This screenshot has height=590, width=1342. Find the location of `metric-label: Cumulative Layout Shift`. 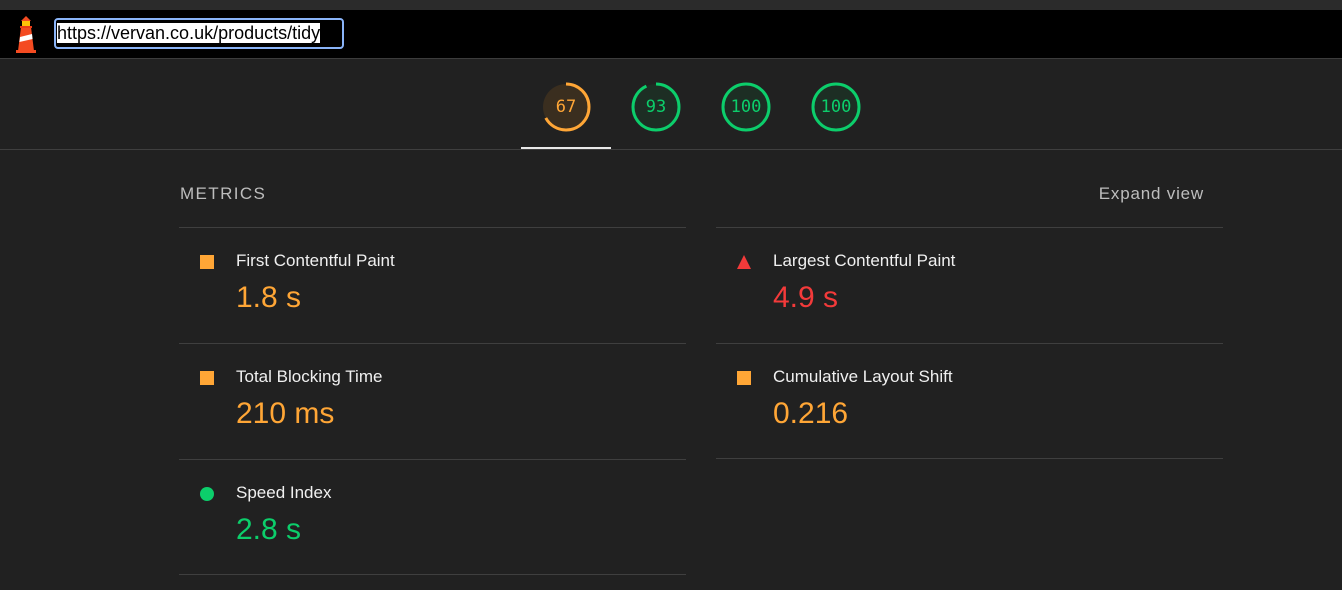

metric-label: Cumulative Layout Shift is located at coordinates (863, 376).